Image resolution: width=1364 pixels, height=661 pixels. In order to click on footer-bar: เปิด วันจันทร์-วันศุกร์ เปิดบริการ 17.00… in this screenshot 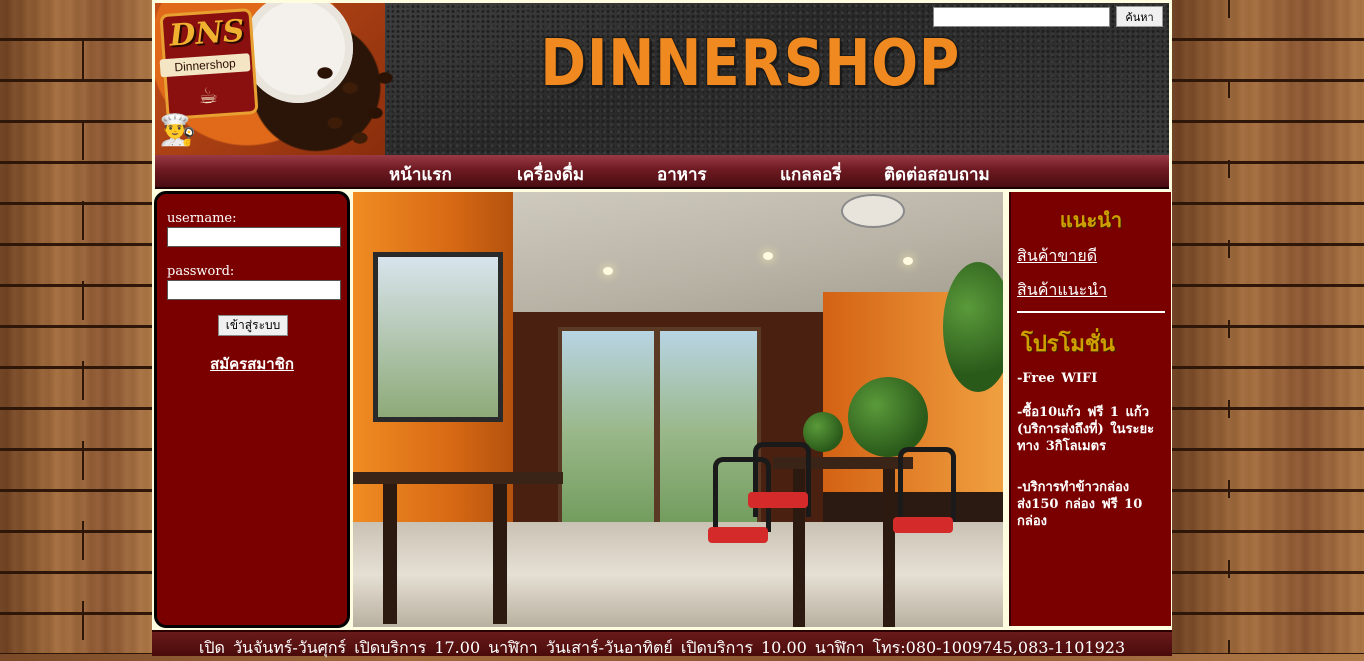, I will do `click(662, 643)`.